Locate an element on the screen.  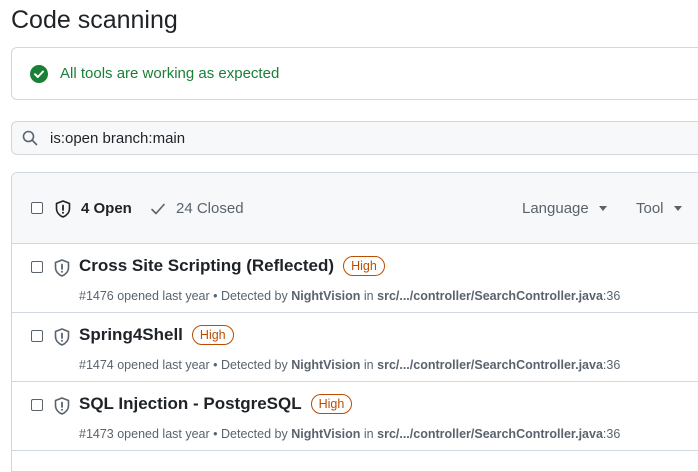
alert-opened: #1474 opened last year is located at coordinates (144, 365).